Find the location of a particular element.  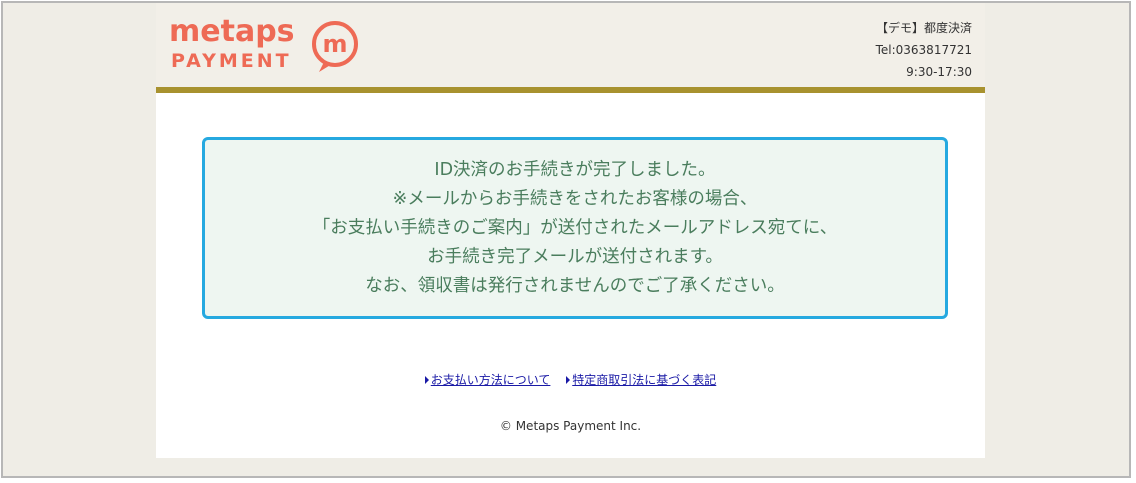

message-line: ID決済のお手続きが完了しました。 is located at coordinates (575, 169).